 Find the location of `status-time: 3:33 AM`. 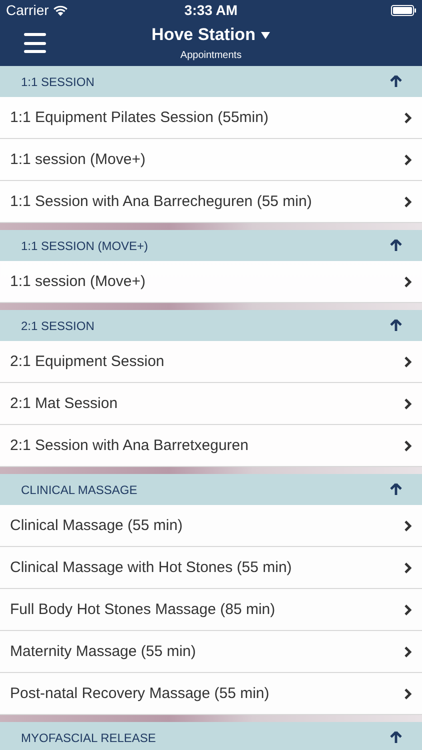

status-time: 3:33 AM is located at coordinates (211, 10).